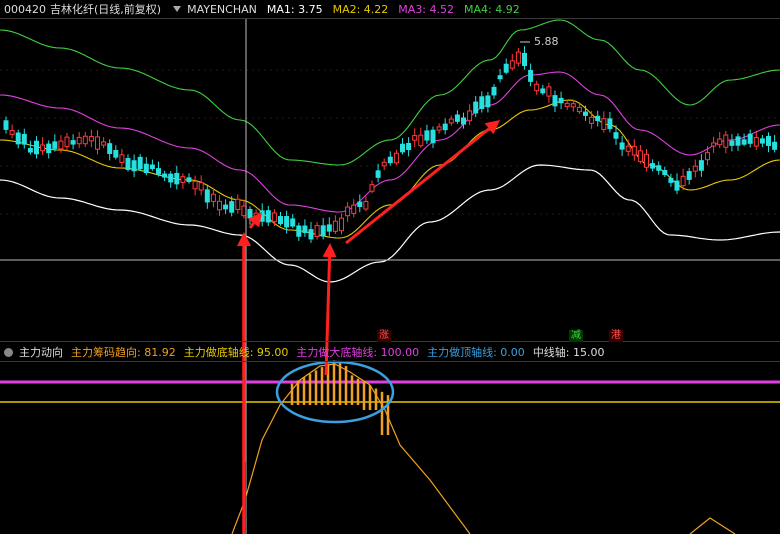 Image resolution: width=780 pixels, height=534 pixels. Describe the element at coordinates (492, 9) in the screenshot. I see `ma4-label: MA4: 4.92` at that location.